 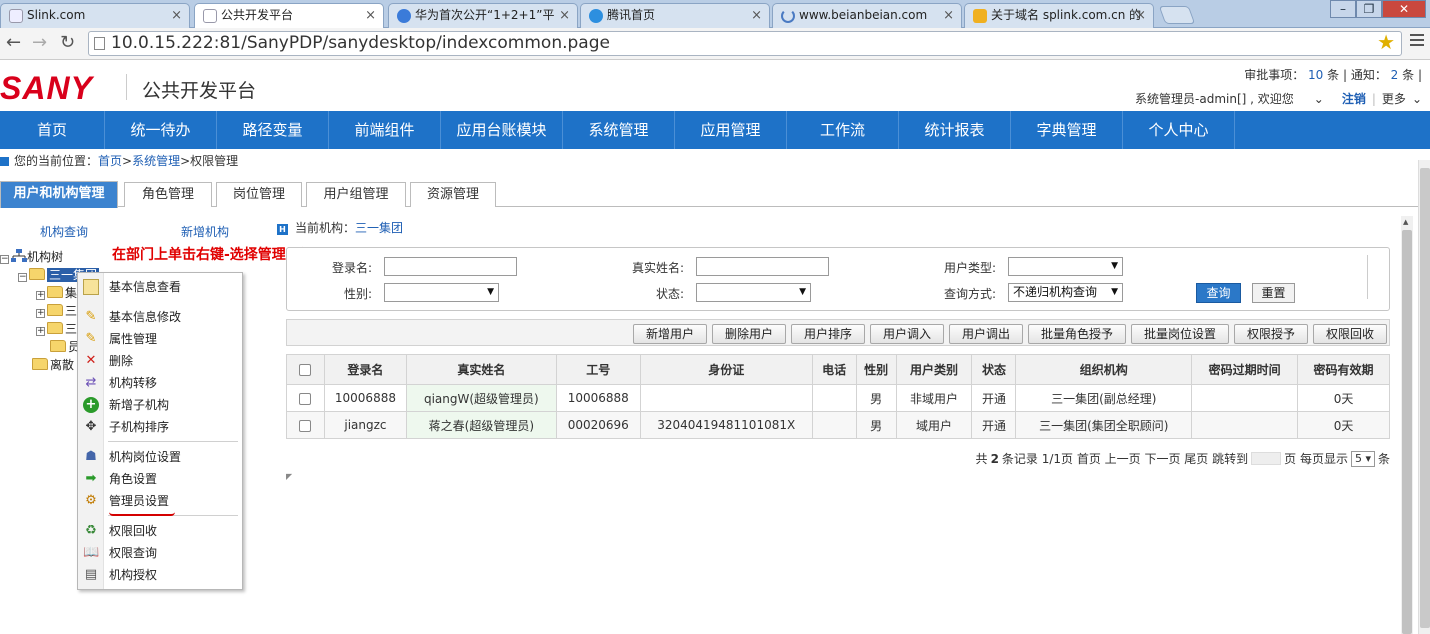 What do you see at coordinates (385, 130) in the screenshot?
I see `menu-item-frontend: 前端组件` at bounding box center [385, 130].